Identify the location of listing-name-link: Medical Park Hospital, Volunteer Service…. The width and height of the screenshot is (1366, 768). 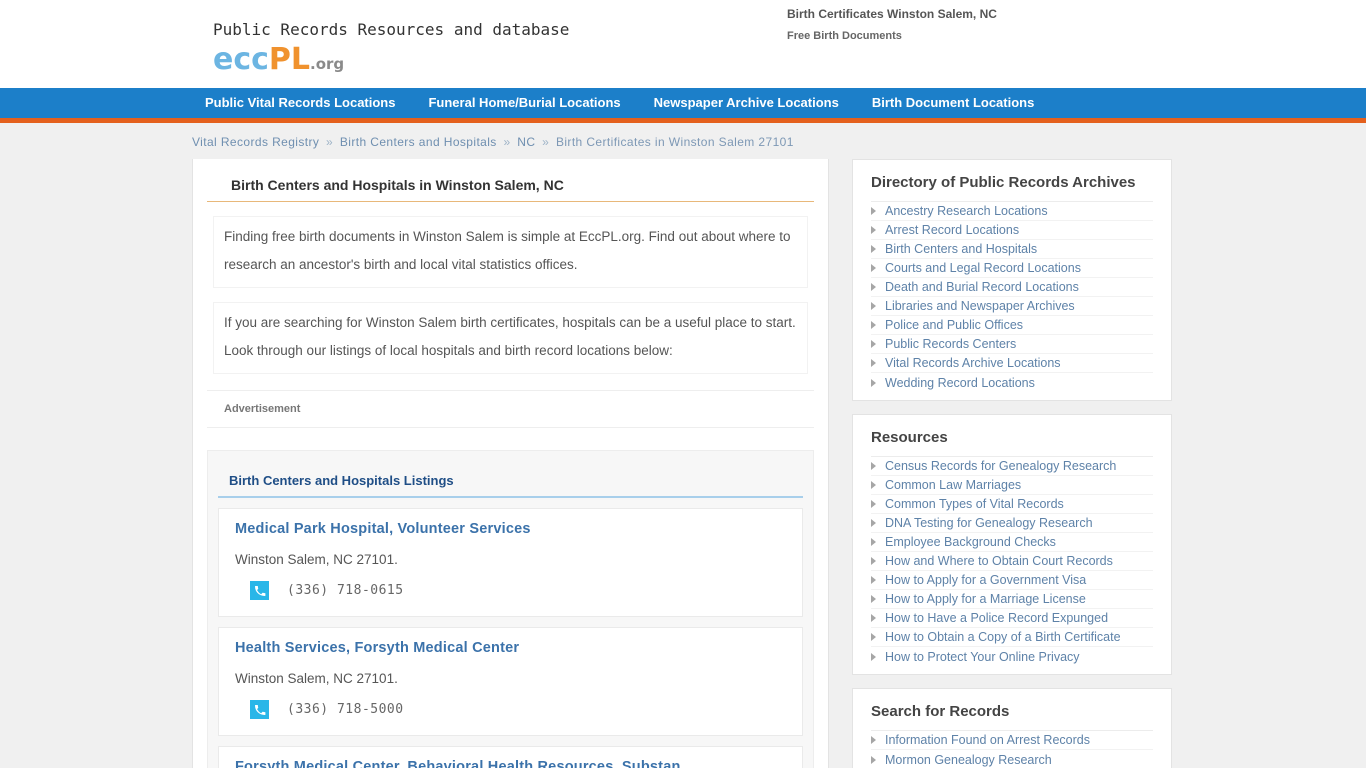
(510, 529).